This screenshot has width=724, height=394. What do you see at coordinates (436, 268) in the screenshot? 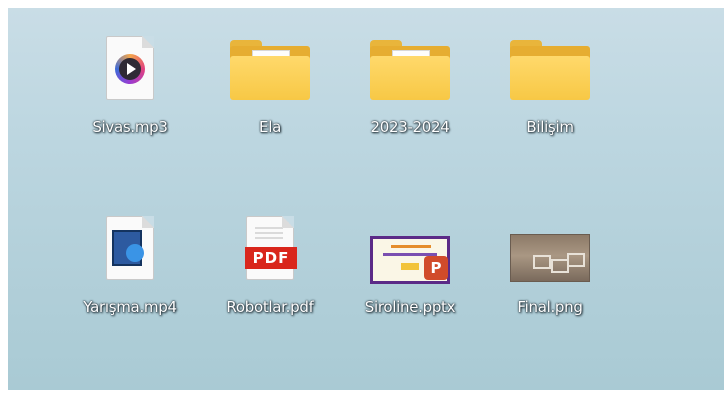
I see `powerpoint-badge: P` at bounding box center [436, 268].